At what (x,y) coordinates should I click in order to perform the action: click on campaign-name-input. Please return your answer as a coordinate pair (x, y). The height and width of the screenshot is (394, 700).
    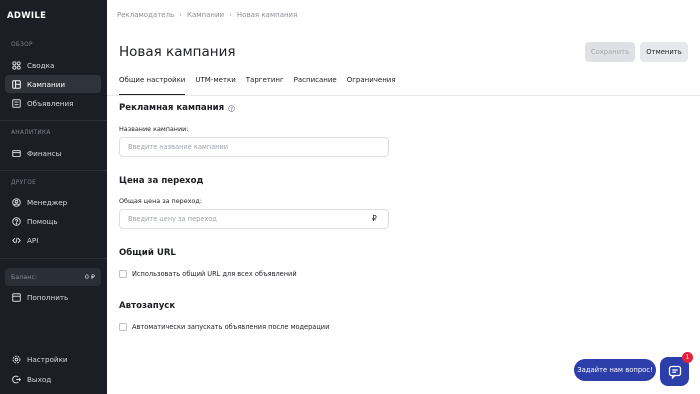
    Looking at the image, I should click on (254, 147).